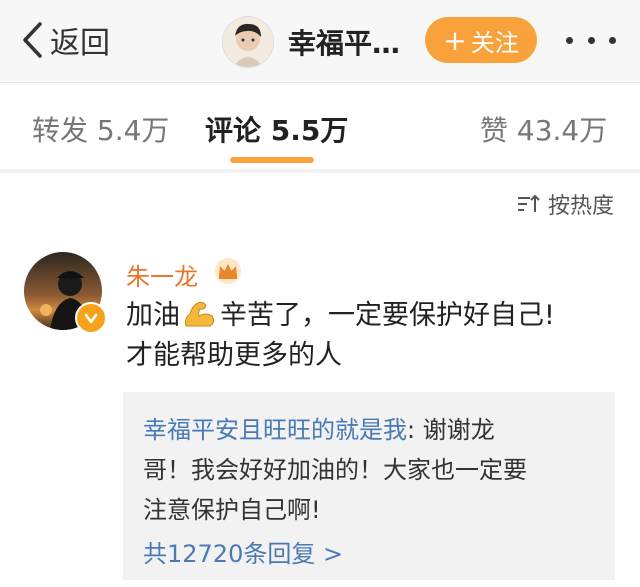  I want to click on reply-line3: 注意保护自己啊!, so click(232, 510).